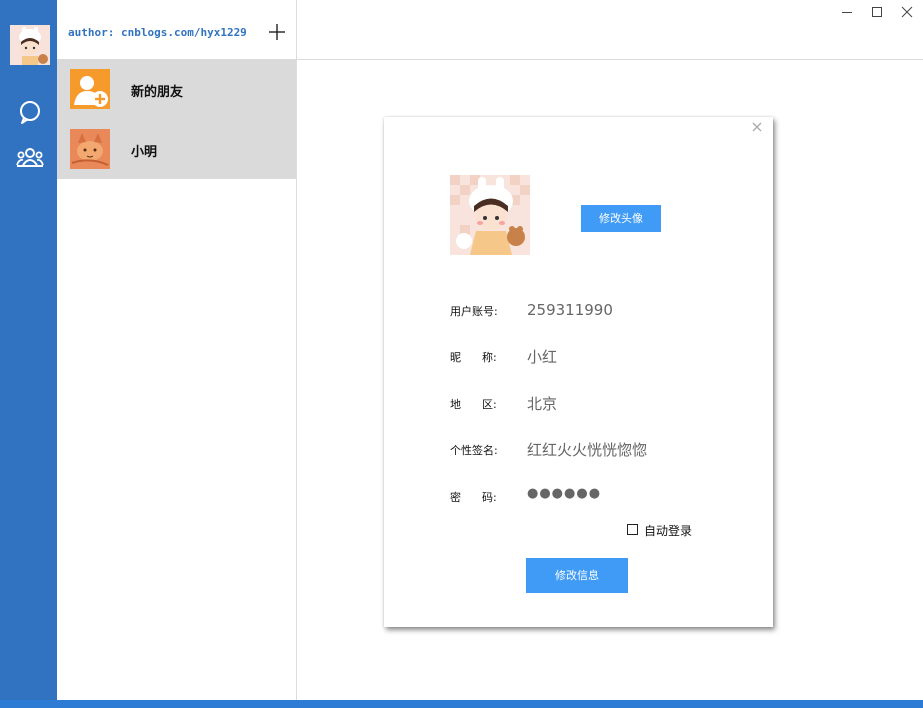 The height and width of the screenshot is (708, 923). Describe the element at coordinates (30, 45) in the screenshot. I see `user-avatar` at that location.